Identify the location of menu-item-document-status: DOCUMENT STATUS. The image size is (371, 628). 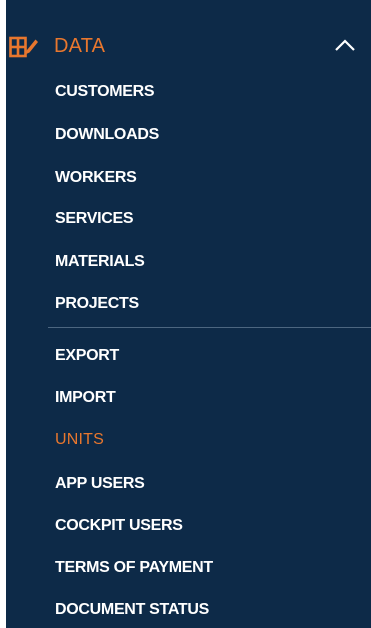
(132, 610).